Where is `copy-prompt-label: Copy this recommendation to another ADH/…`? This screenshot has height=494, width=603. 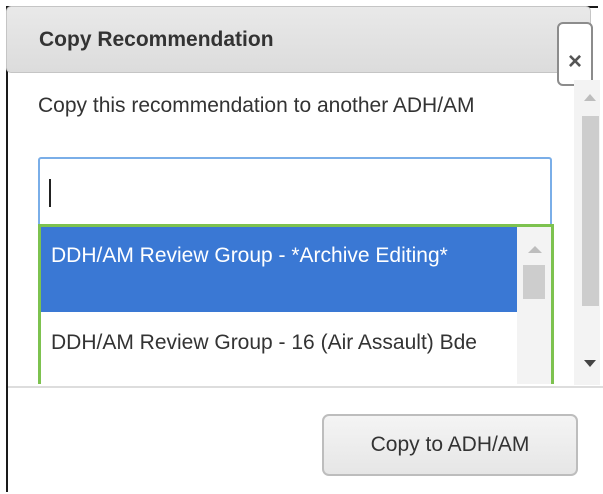
copy-prompt-label: Copy this recommendation to another ADH/… is located at coordinates (256, 105).